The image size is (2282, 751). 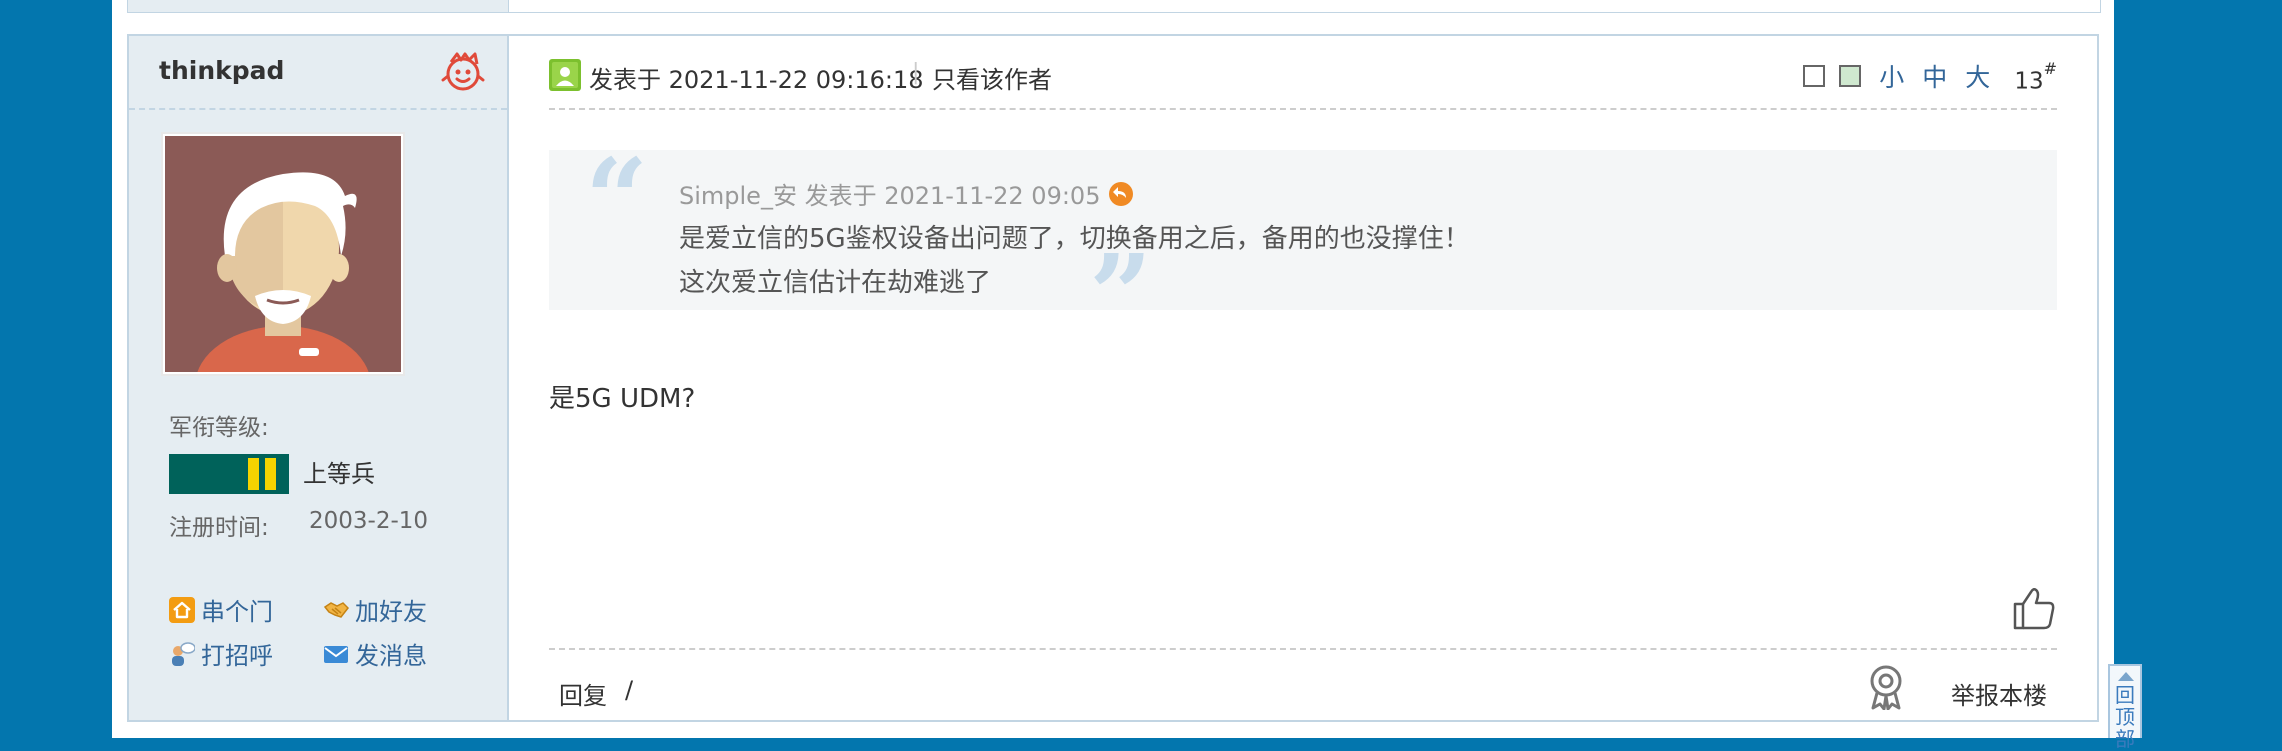 I want to click on register-date: 2003-2-10, so click(x=369, y=521).